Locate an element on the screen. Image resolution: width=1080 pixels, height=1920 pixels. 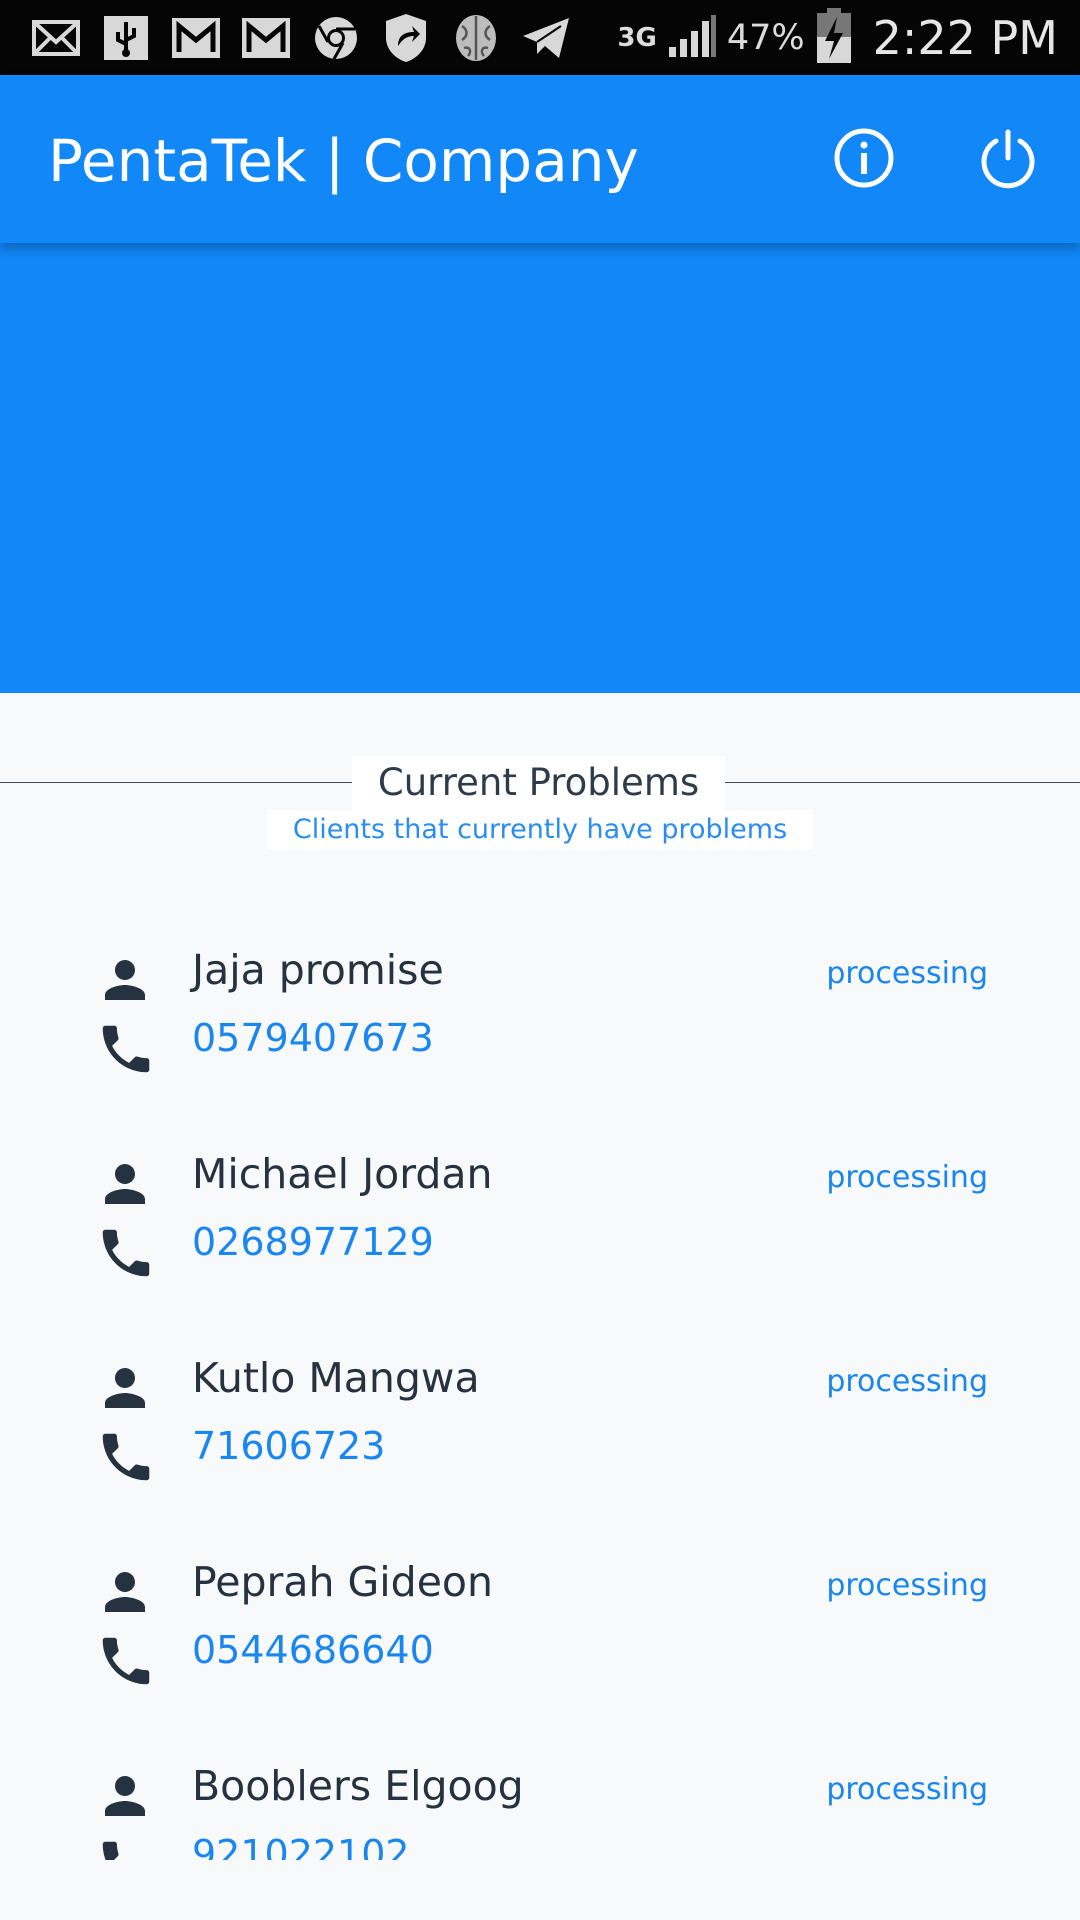
info-button is located at coordinates (864, 158).